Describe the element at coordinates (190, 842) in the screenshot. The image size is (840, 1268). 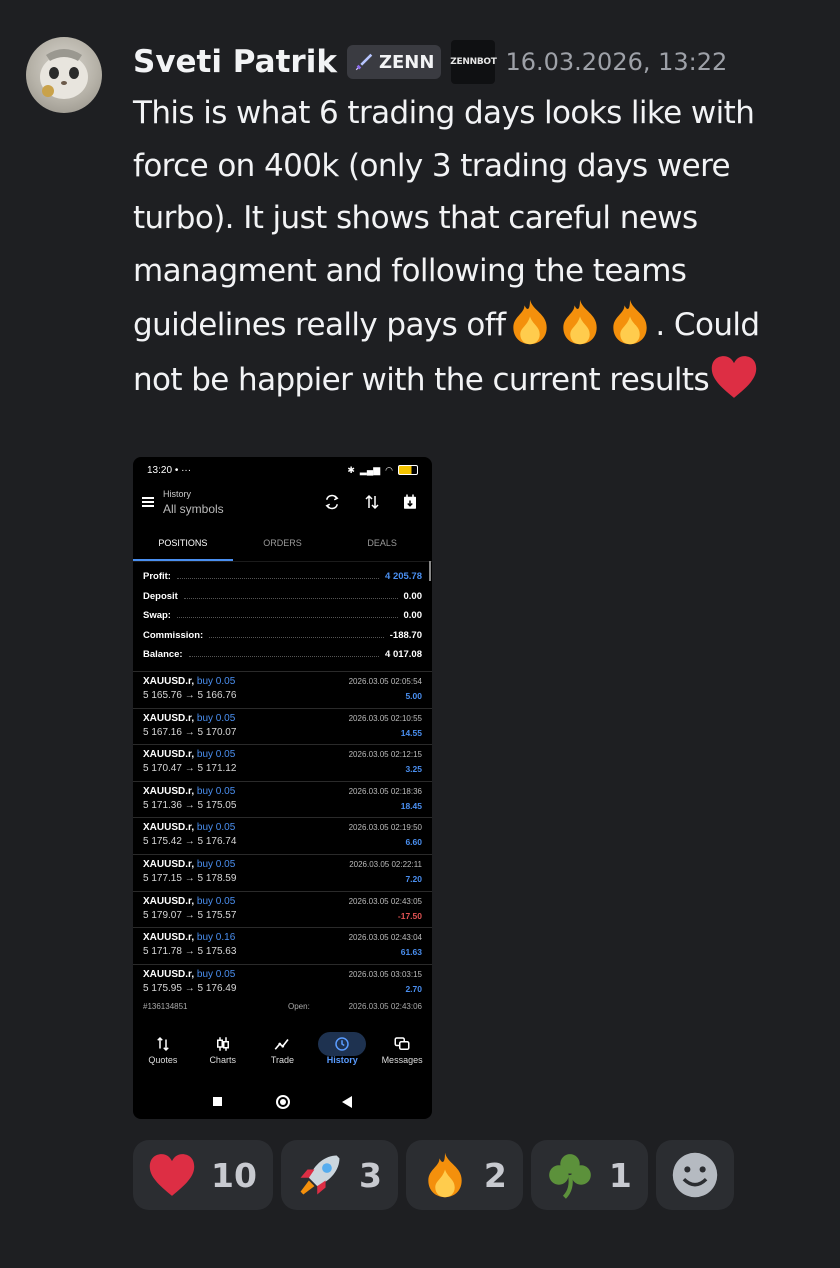
I see `position-prices: 5 175.42 → 5 176.74` at that location.